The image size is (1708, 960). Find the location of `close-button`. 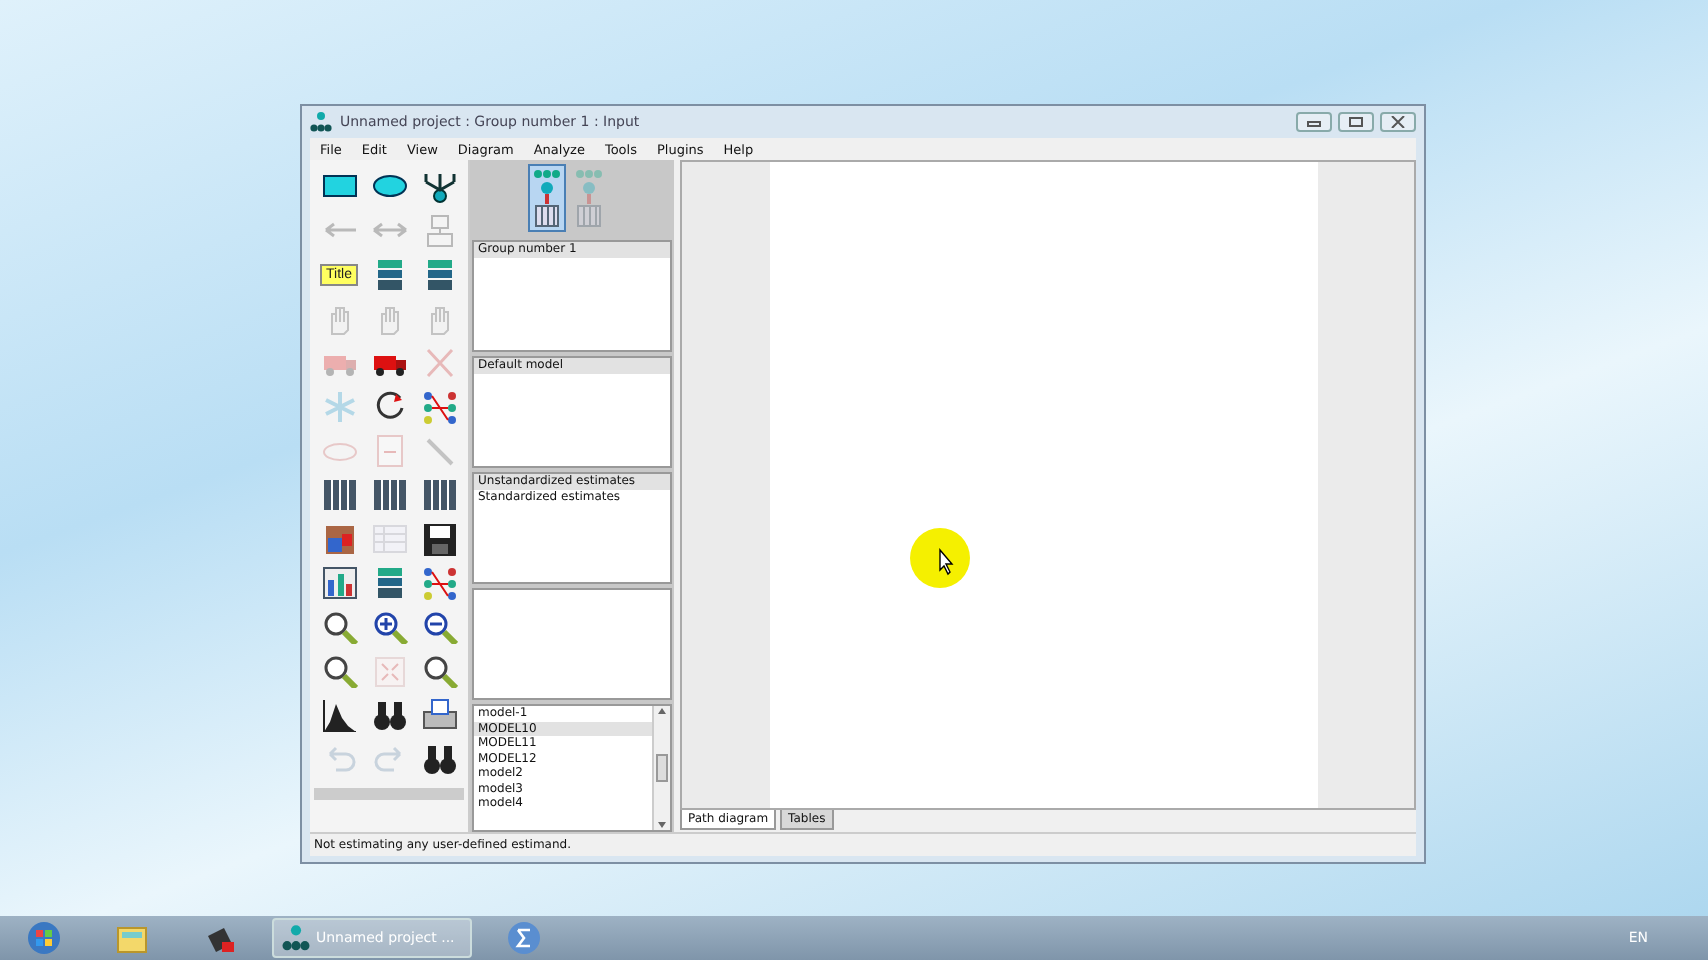

close-button is located at coordinates (1398, 122).